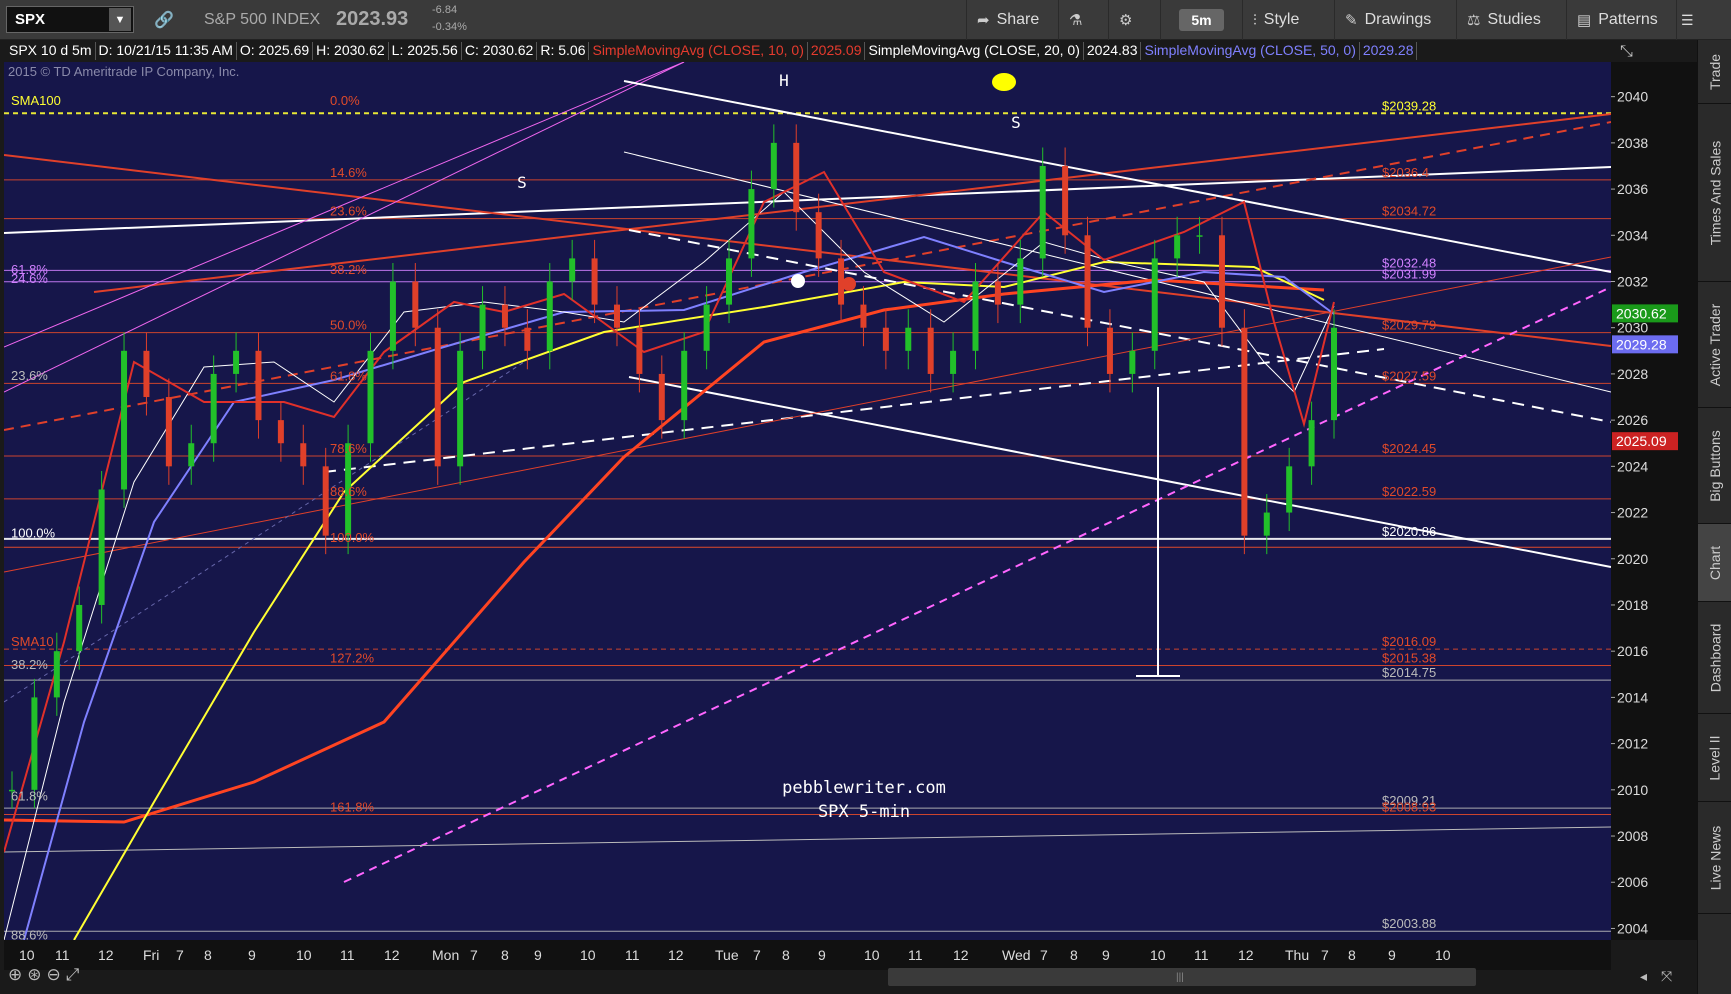 Image resolution: width=1731 pixels, height=994 pixels. I want to click on patterns-button: ▤ Patterns, so click(1617, 20).